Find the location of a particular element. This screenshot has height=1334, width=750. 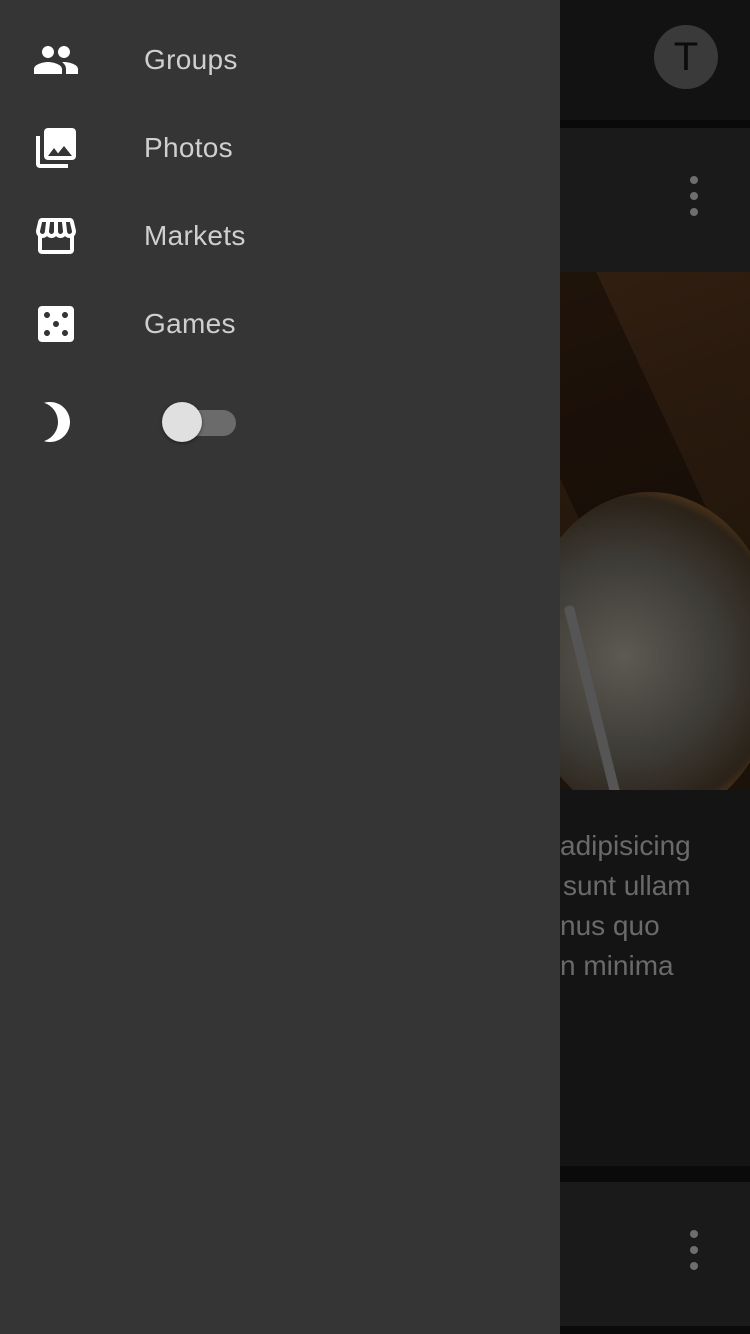

drawer-item-markets: Markets is located at coordinates (280, 236).